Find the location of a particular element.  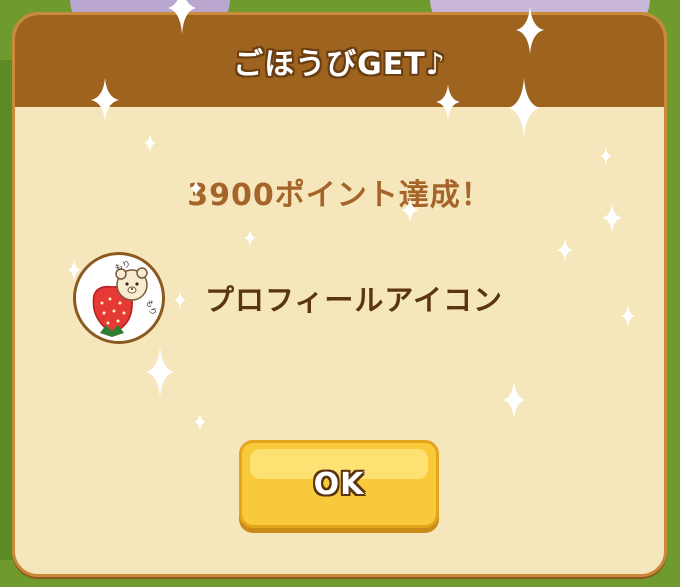

ok-button: OK is located at coordinates (339, 484).